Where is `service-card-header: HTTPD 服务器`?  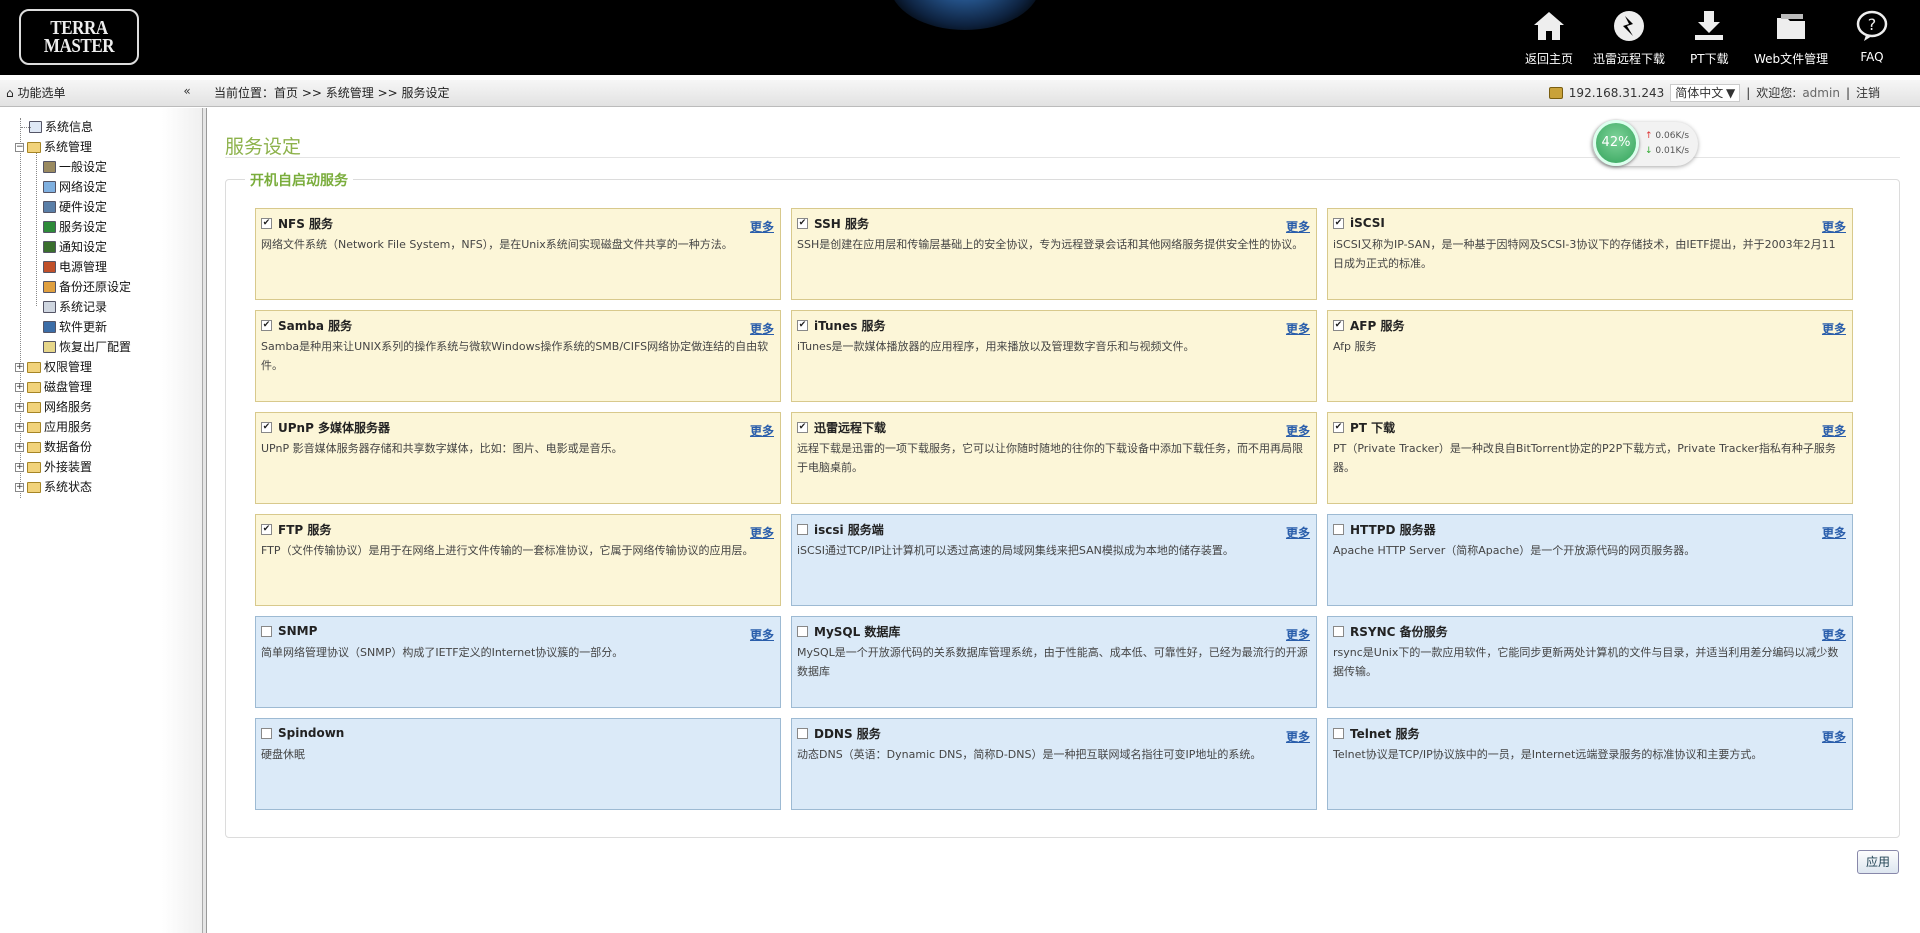
service-card-header: HTTPD 服务器 is located at coordinates (1590, 529).